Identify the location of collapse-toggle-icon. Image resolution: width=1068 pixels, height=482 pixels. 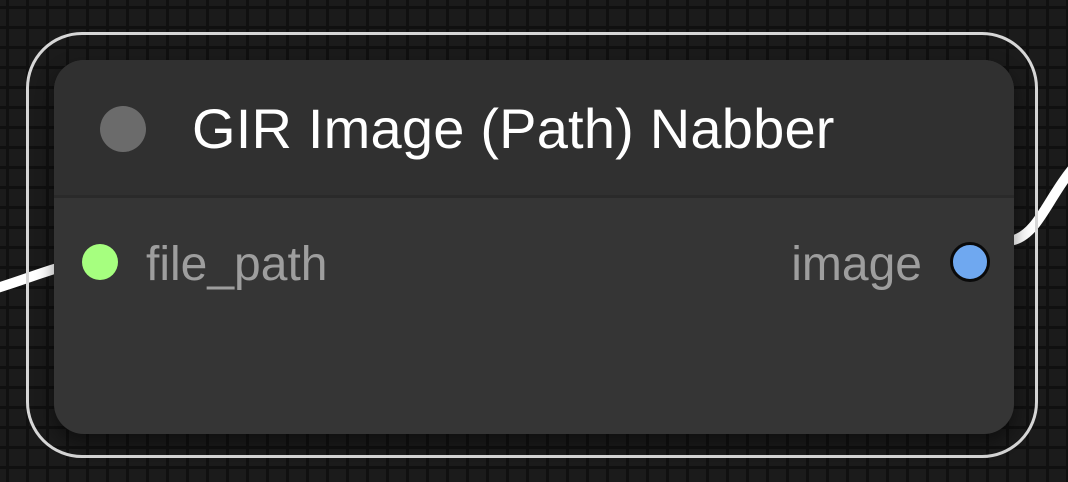
(123, 129).